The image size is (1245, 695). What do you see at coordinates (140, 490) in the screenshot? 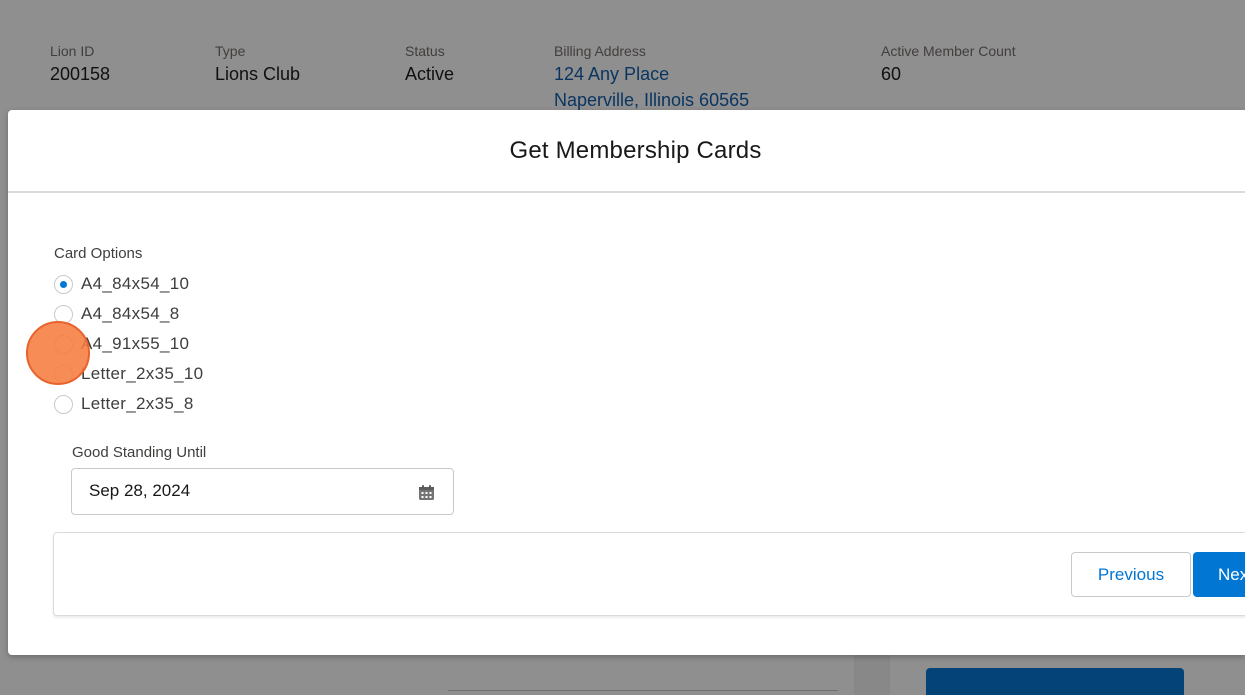
I see `date-input-value: Sep 28, 2024` at bounding box center [140, 490].